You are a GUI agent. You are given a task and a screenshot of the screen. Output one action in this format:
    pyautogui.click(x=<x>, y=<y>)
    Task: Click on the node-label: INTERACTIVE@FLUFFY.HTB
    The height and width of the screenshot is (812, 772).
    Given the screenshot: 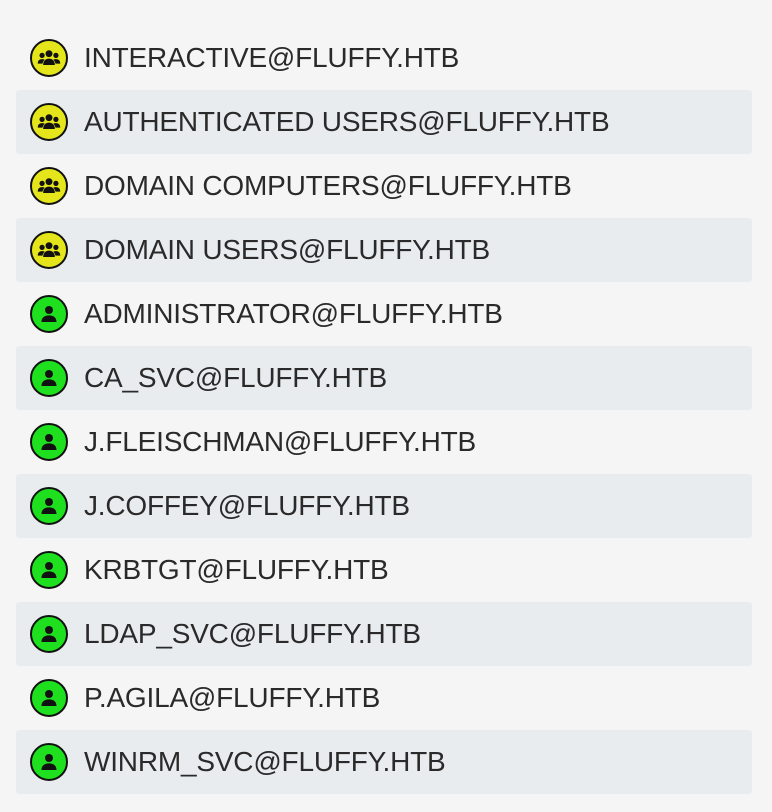 What is the action you would take?
    pyautogui.click(x=272, y=57)
    